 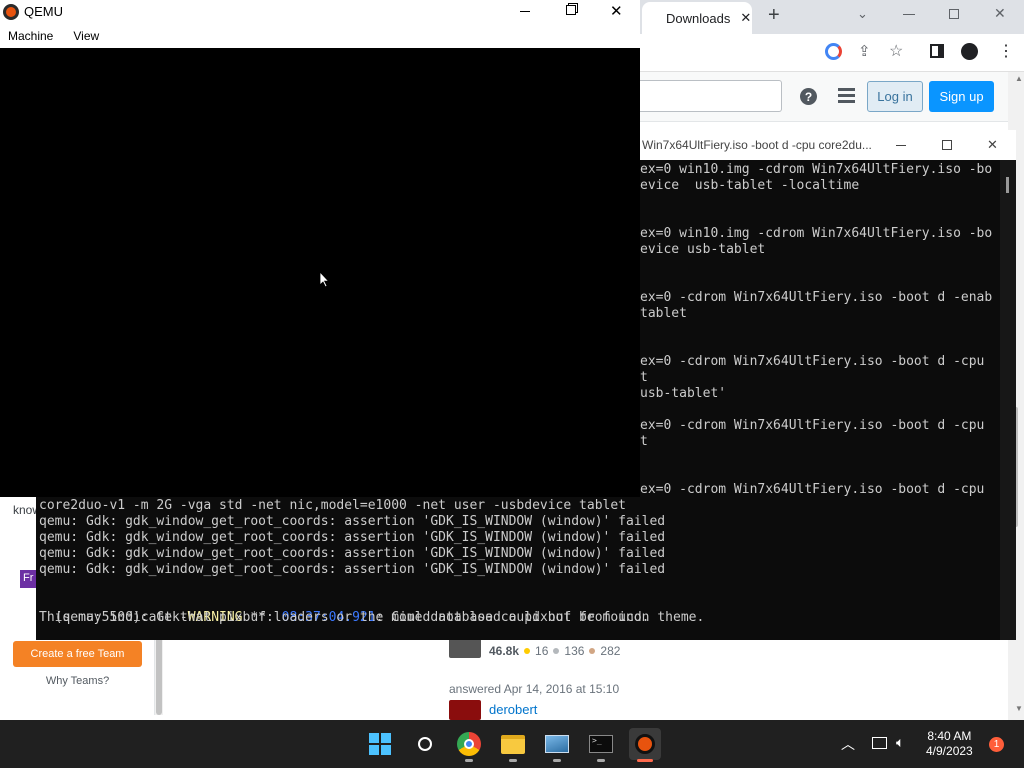 I want to click on search-icon, so click(x=425, y=744).